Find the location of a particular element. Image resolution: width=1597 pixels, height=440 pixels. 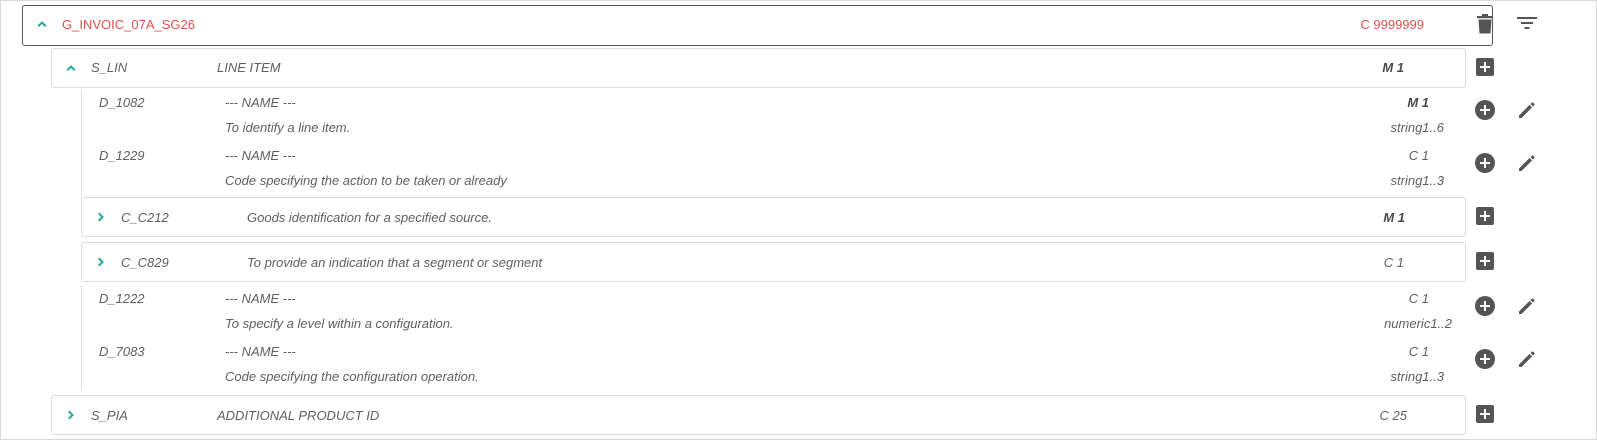

composite-id: C_C212 is located at coordinates (145, 217).